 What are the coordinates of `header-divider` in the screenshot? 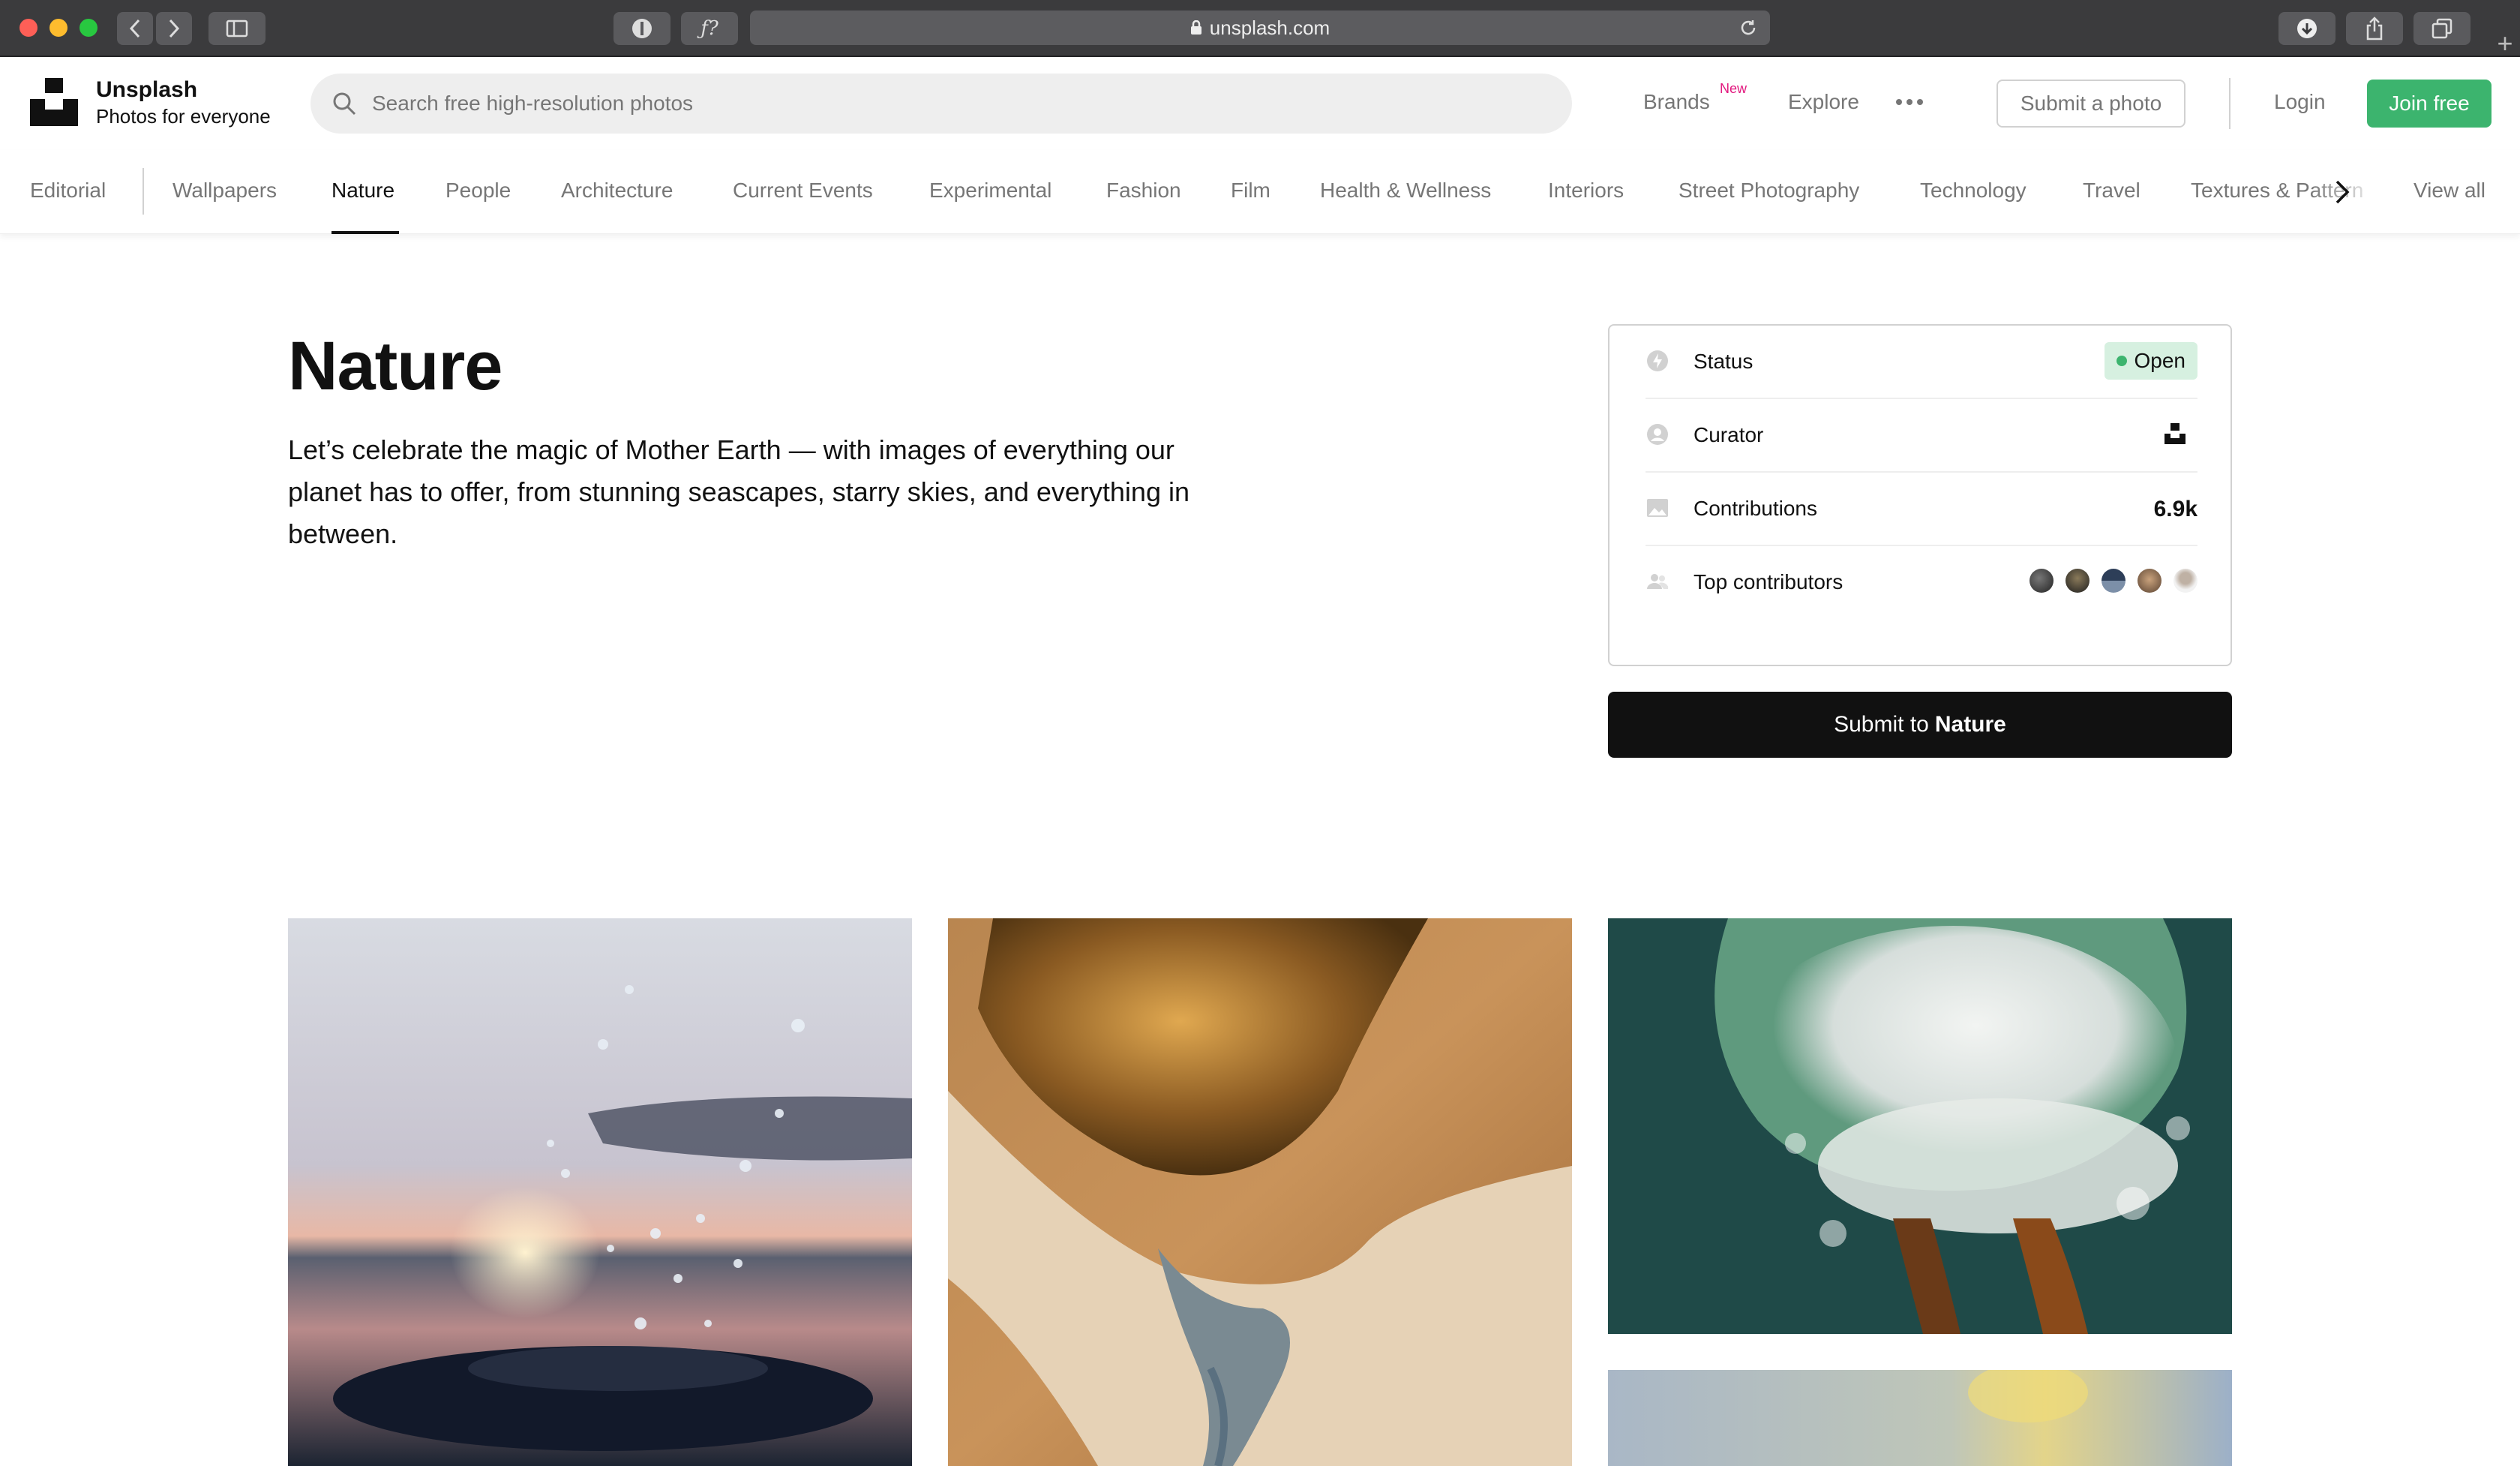 It's located at (2229, 104).